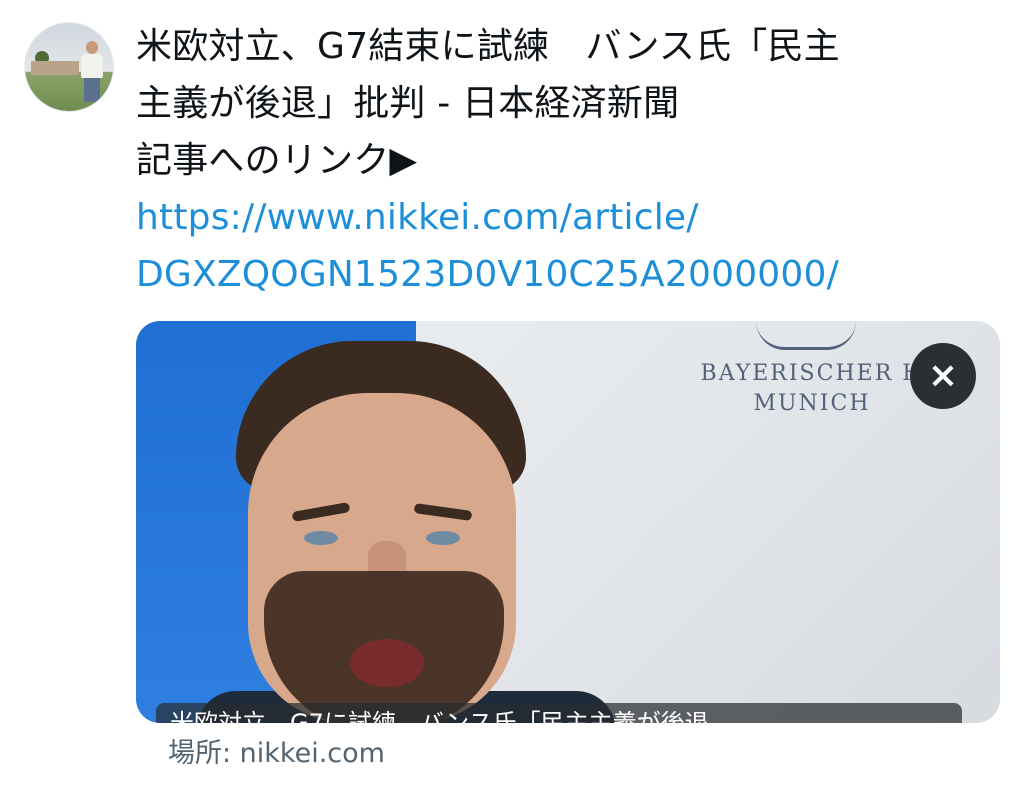 The height and width of the screenshot is (803, 1024). I want to click on card-image-logo-line-1: BAYERISCHER H, so click(812, 373).